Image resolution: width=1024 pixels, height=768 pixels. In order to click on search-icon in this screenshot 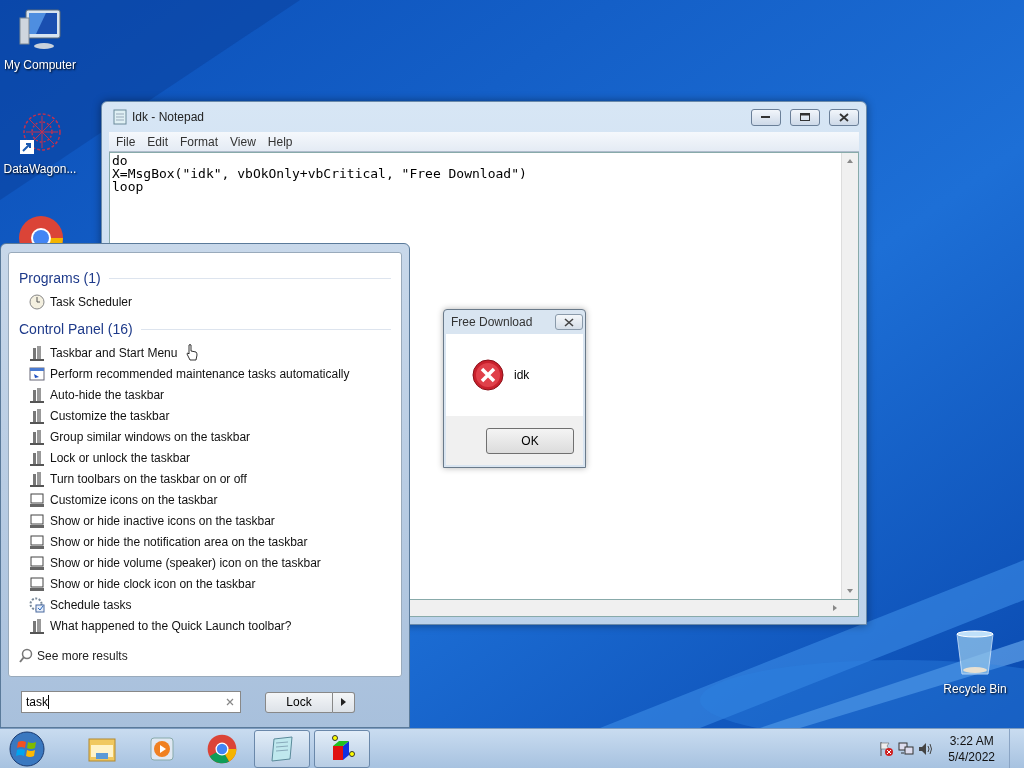, I will do `click(26, 656)`.